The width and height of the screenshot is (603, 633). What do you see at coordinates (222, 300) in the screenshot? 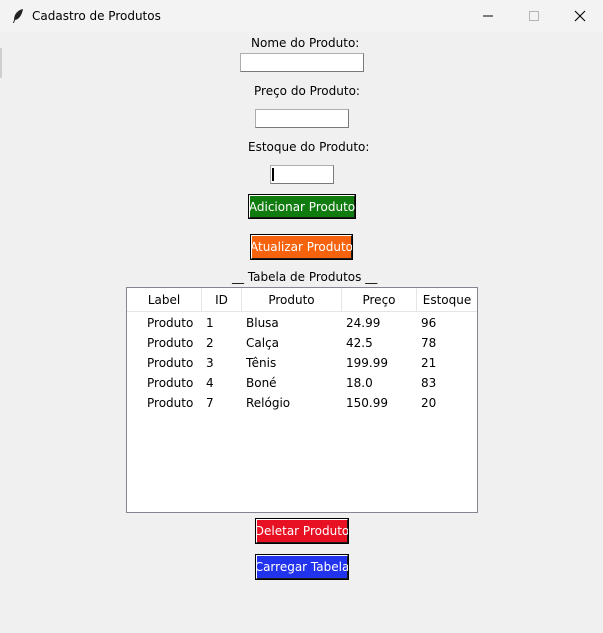
I see `column-header-id: ID` at bounding box center [222, 300].